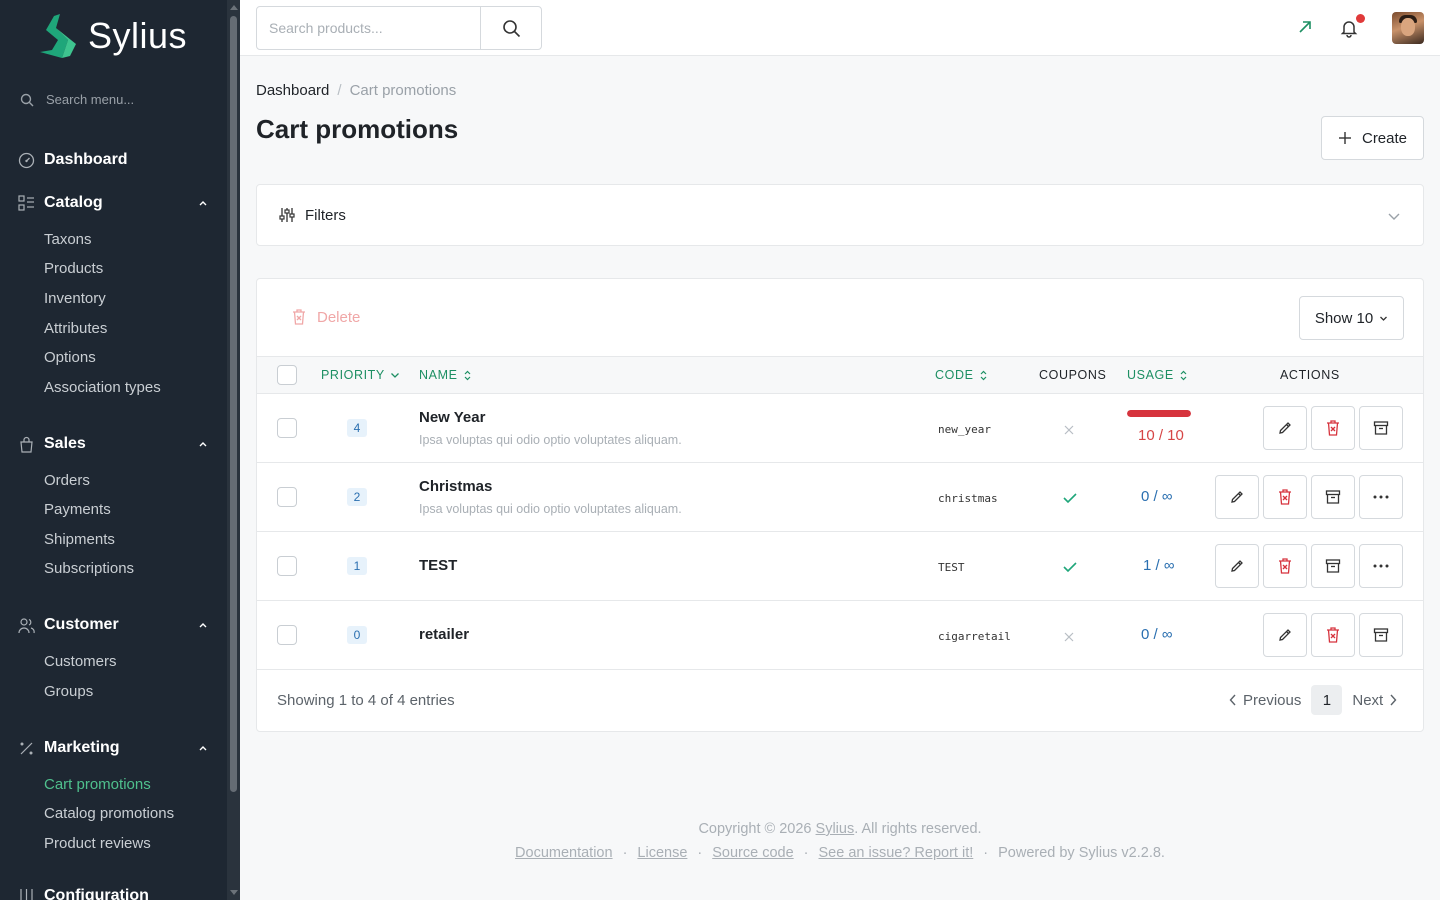  Describe the element at coordinates (369, 28) in the screenshot. I see `product-search-input` at that location.